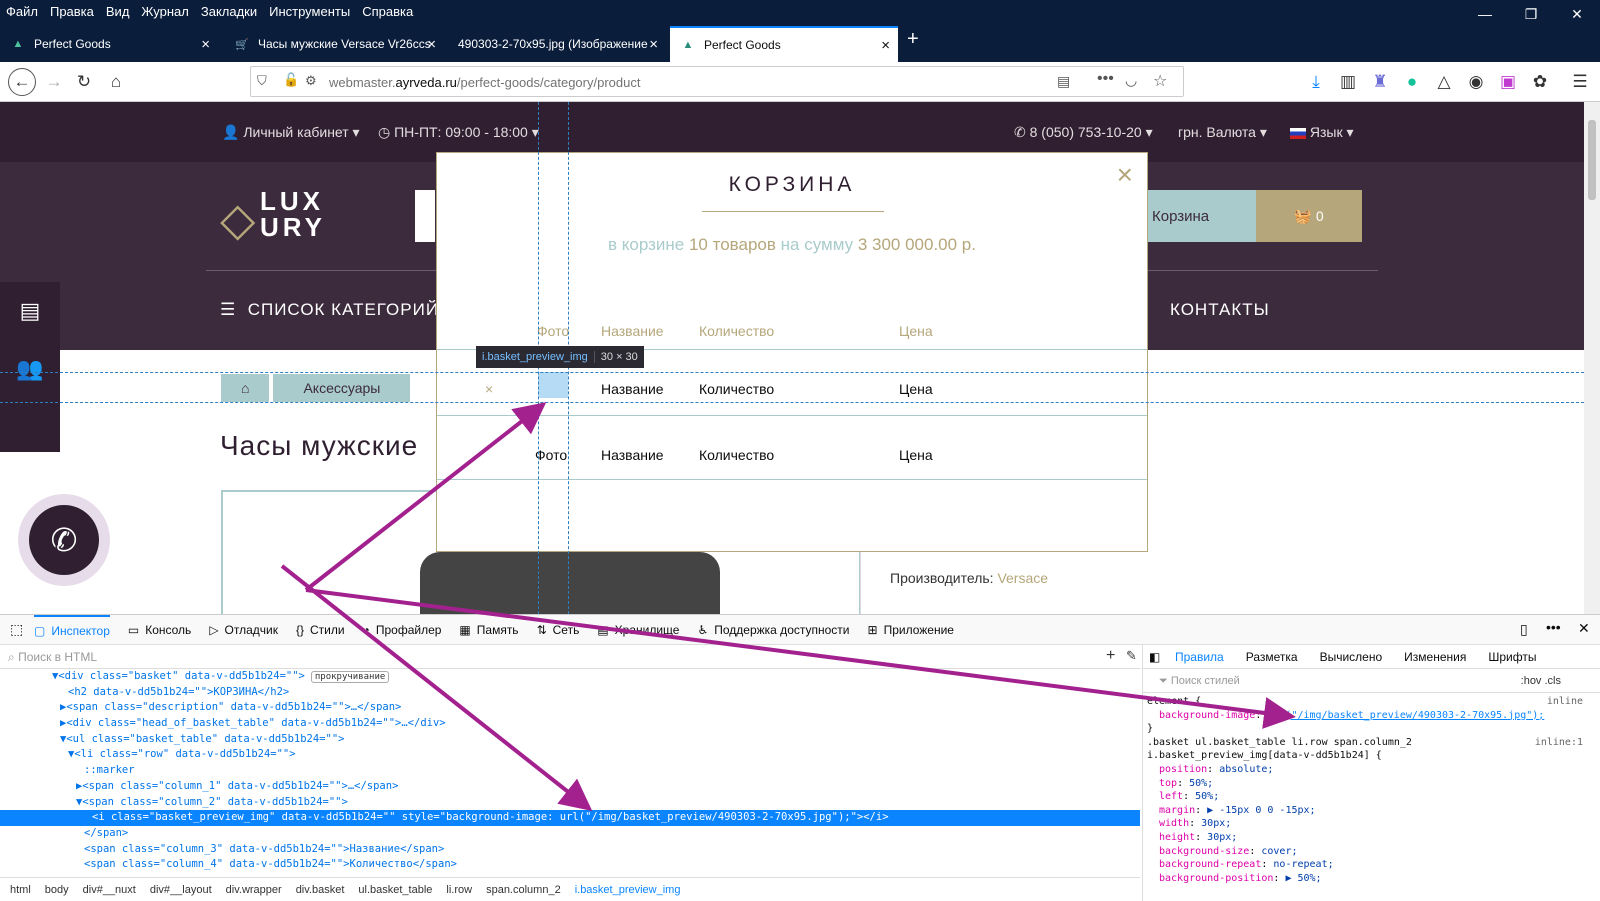 This screenshot has width=1600, height=901. I want to click on tab-styles: {} Стили, so click(320, 630).